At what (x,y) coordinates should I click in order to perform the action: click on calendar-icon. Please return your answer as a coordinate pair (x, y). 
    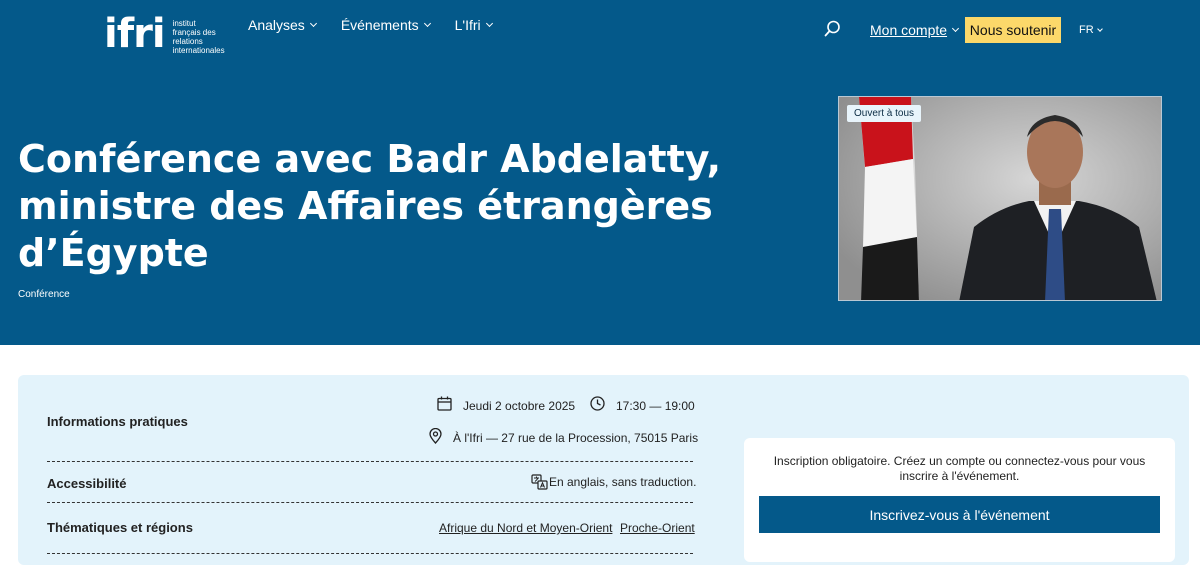
    Looking at the image, I should click on (444, 403).